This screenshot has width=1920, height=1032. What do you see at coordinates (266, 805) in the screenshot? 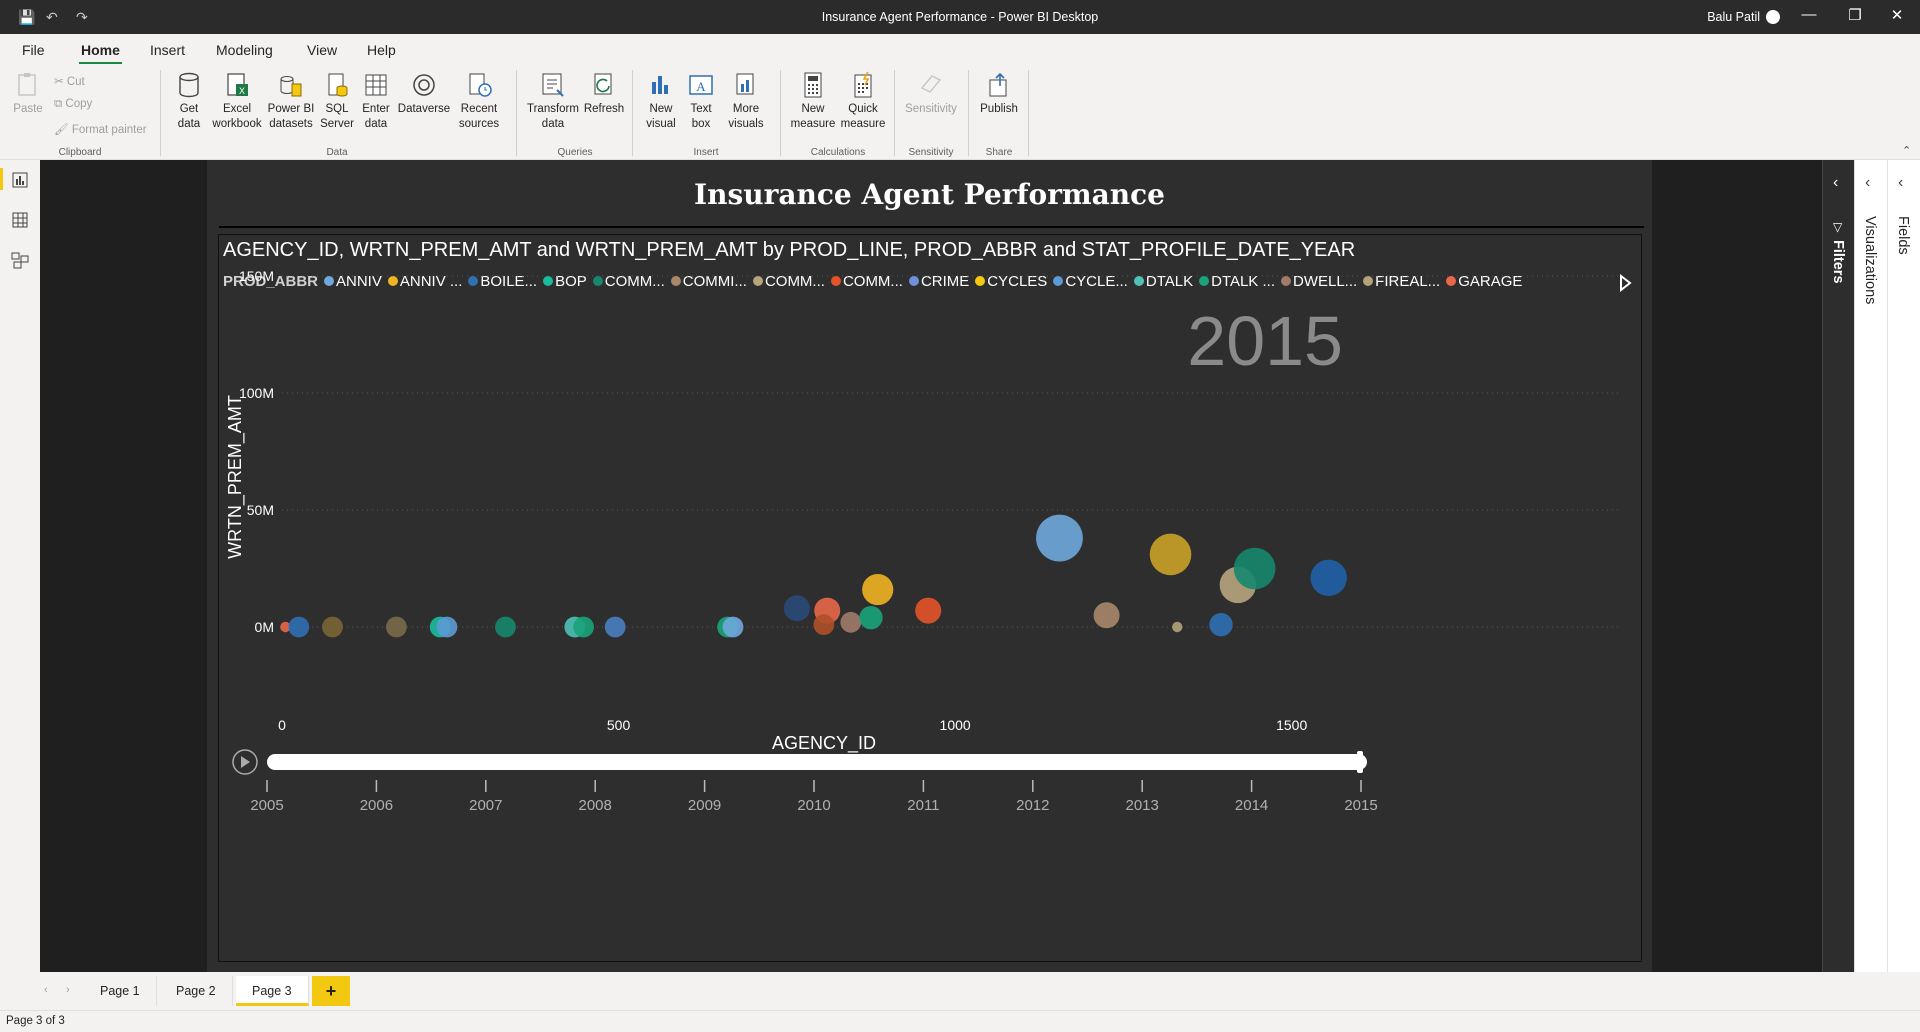
I see `year-tick-label: 2005` at bounding box center [266, 805].